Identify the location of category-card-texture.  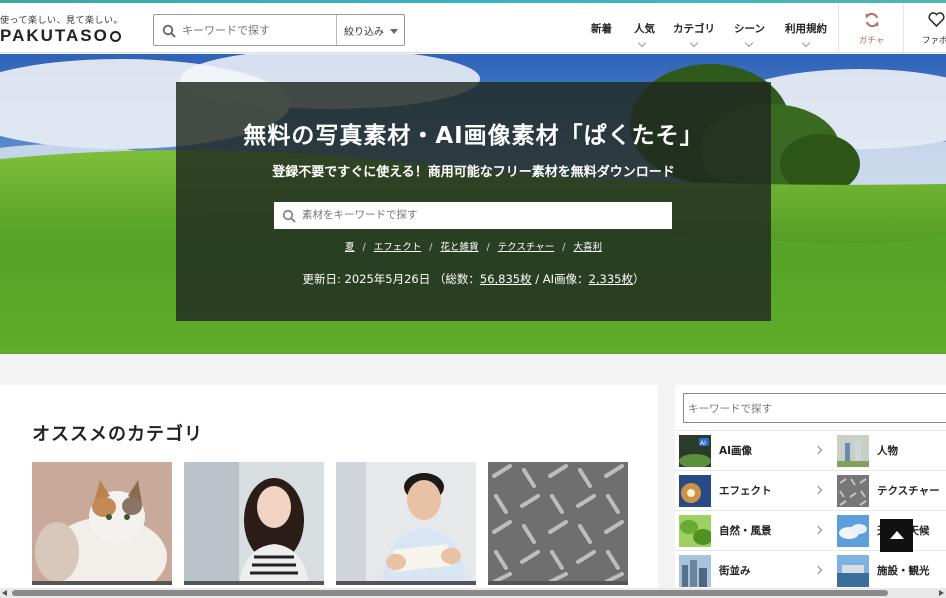
(558, 523).